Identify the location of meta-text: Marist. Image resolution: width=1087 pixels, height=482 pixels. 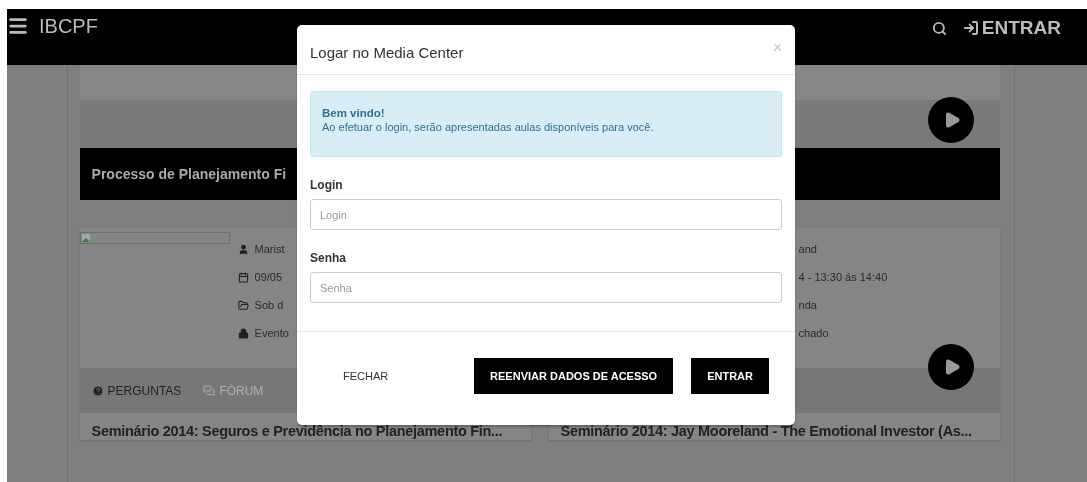
(269, 249).